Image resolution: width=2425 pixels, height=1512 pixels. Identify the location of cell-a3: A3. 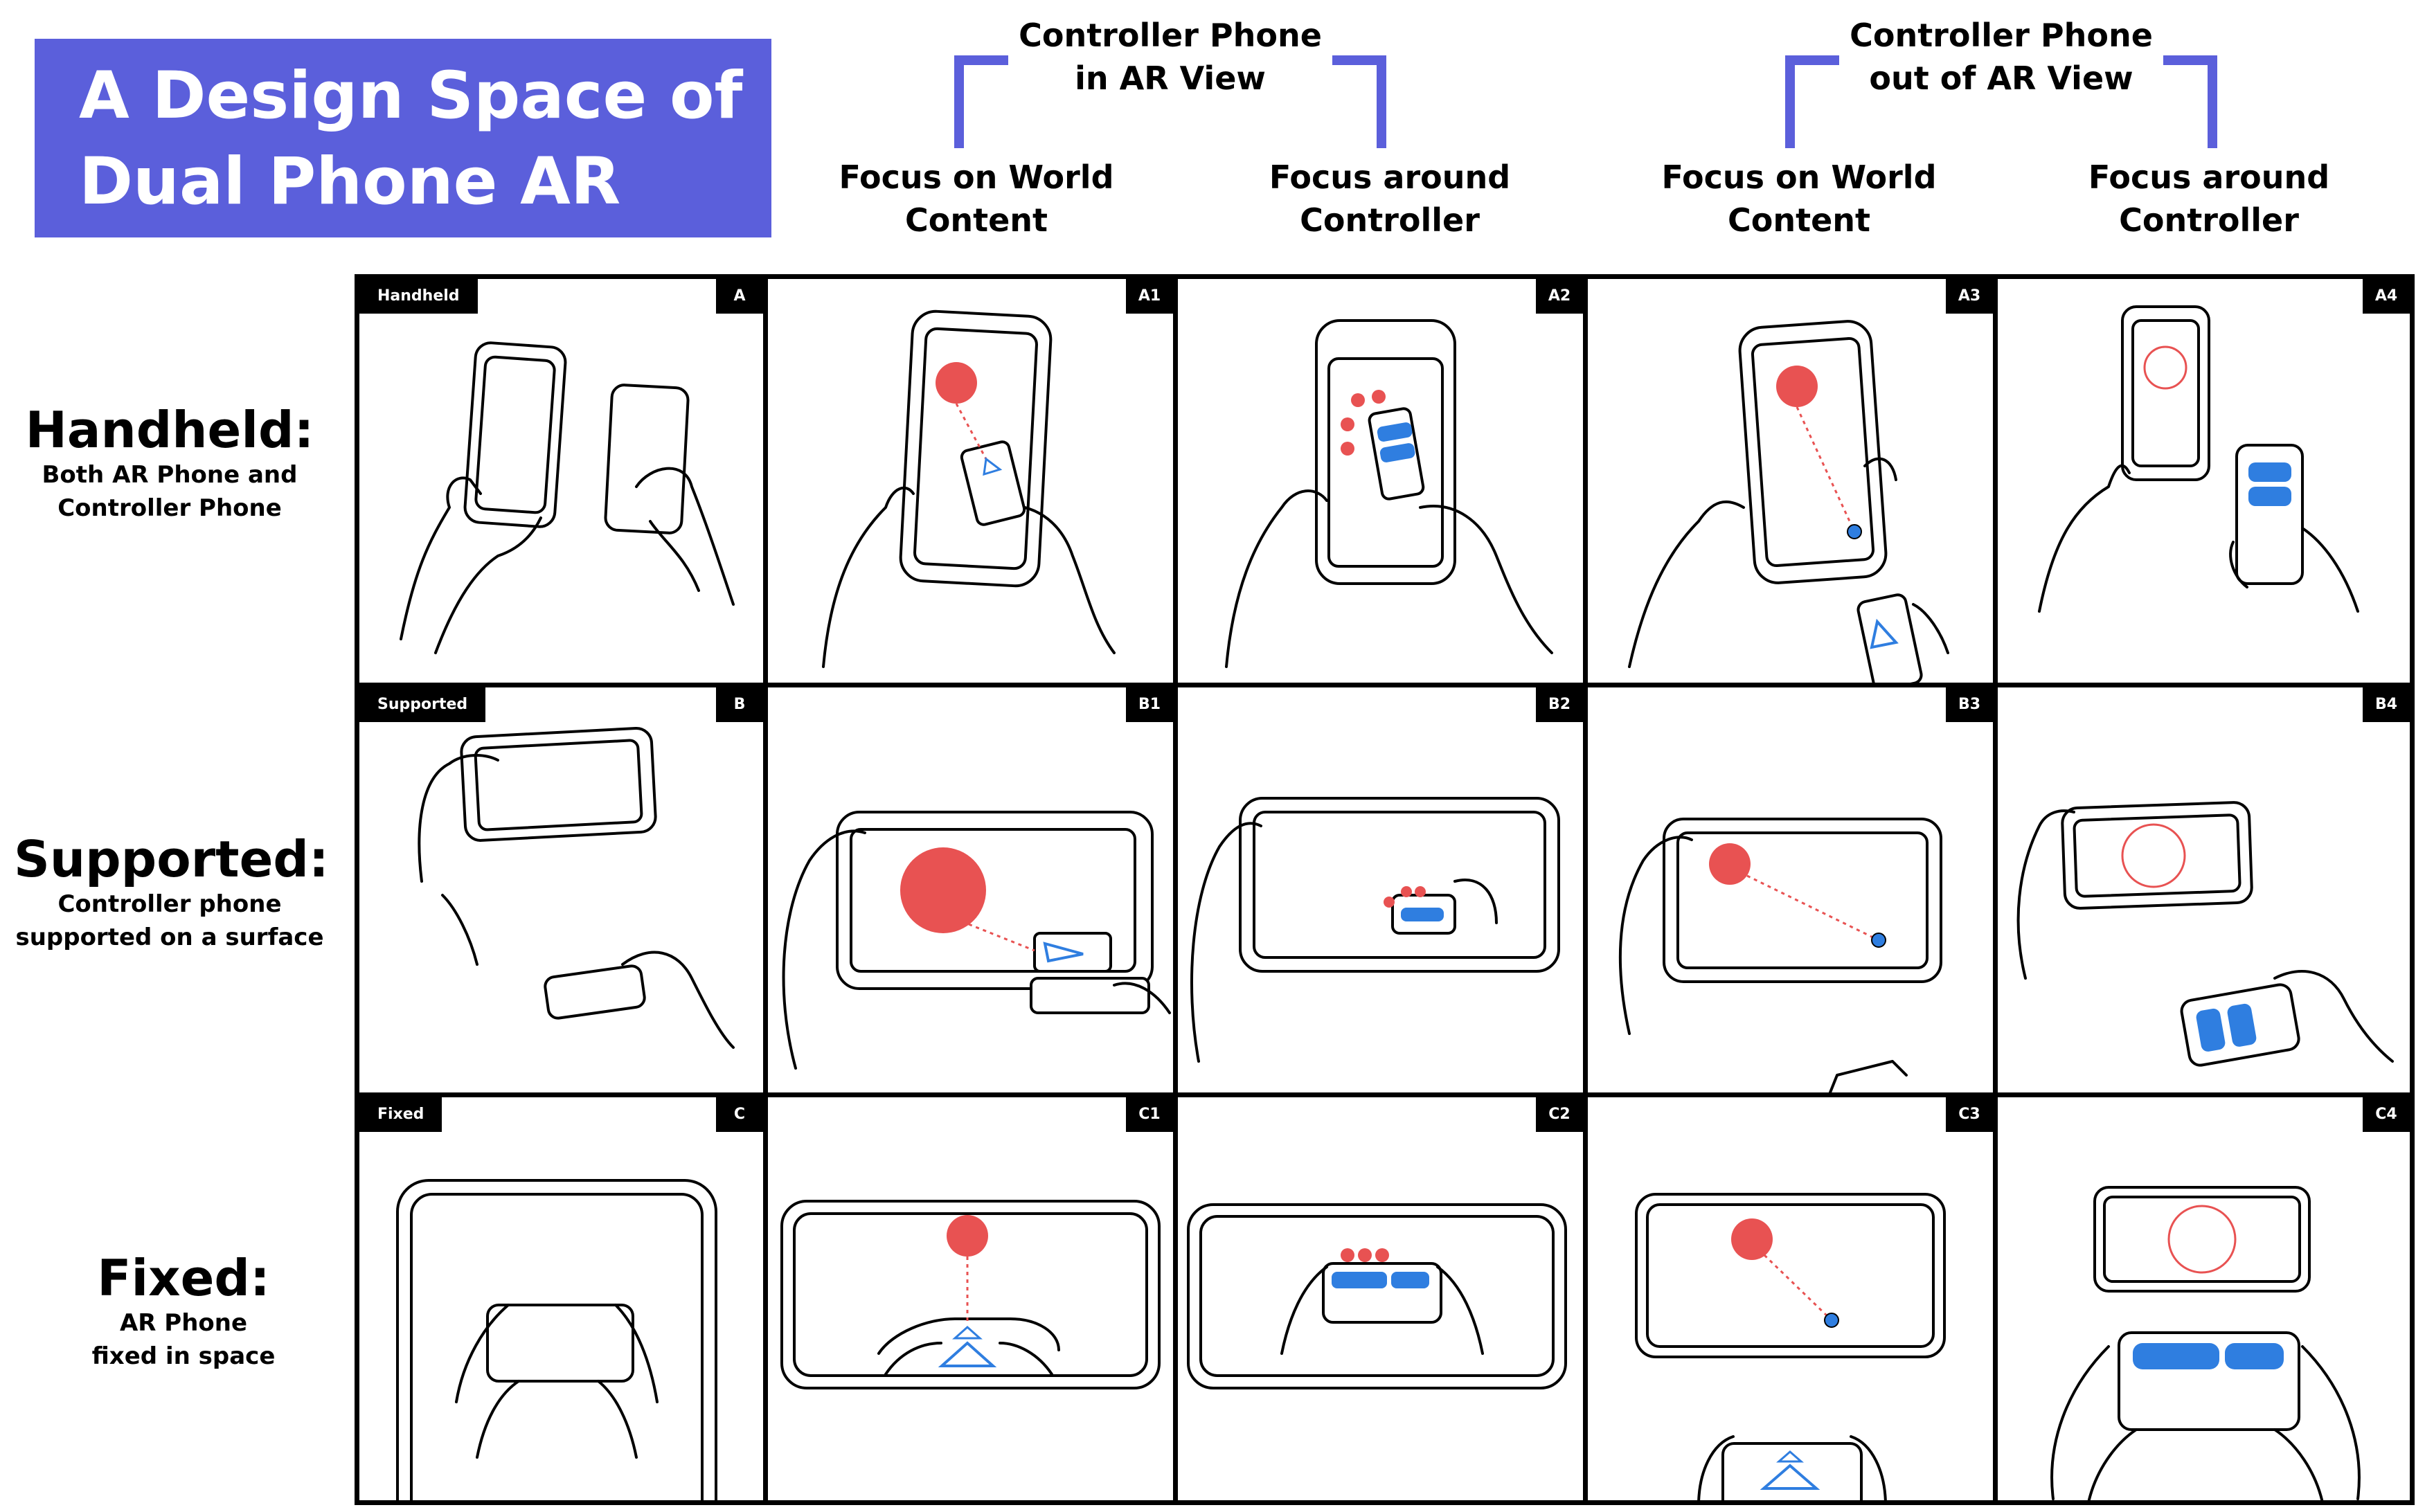
(1790, 481).